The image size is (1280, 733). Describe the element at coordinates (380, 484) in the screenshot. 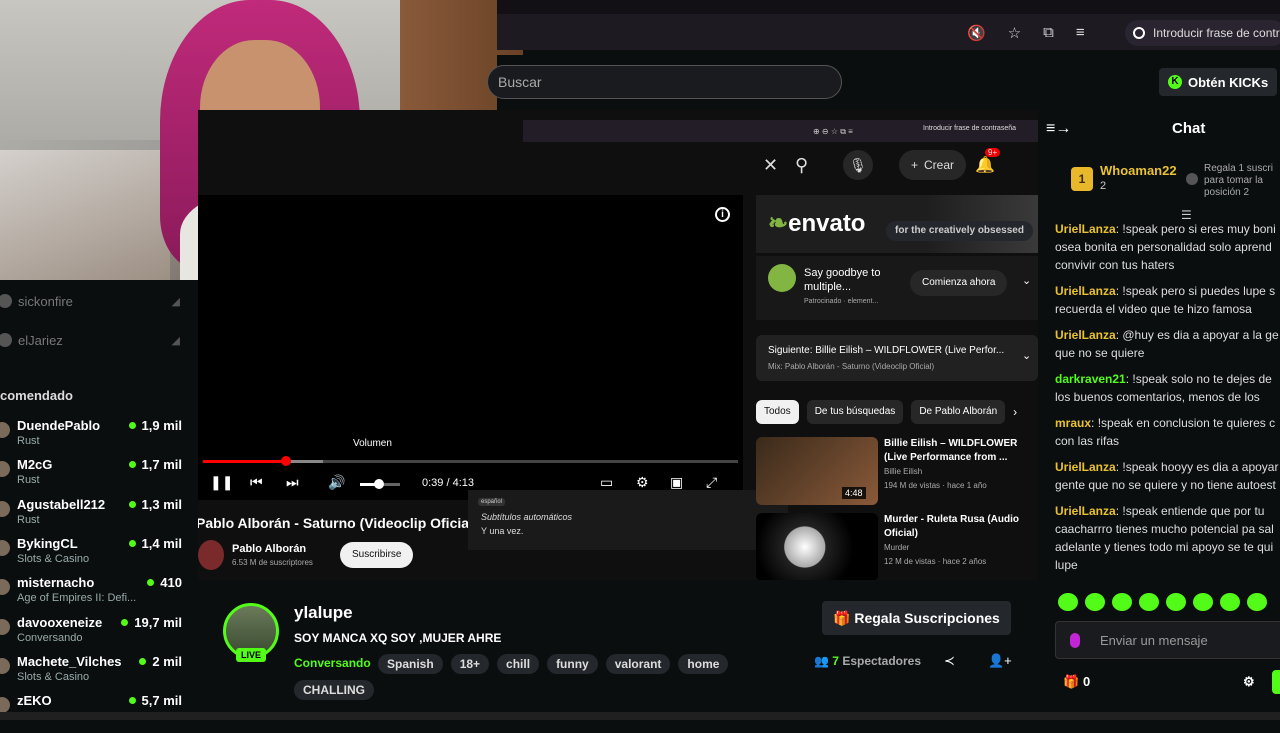

I see `volume-slider` at that location.